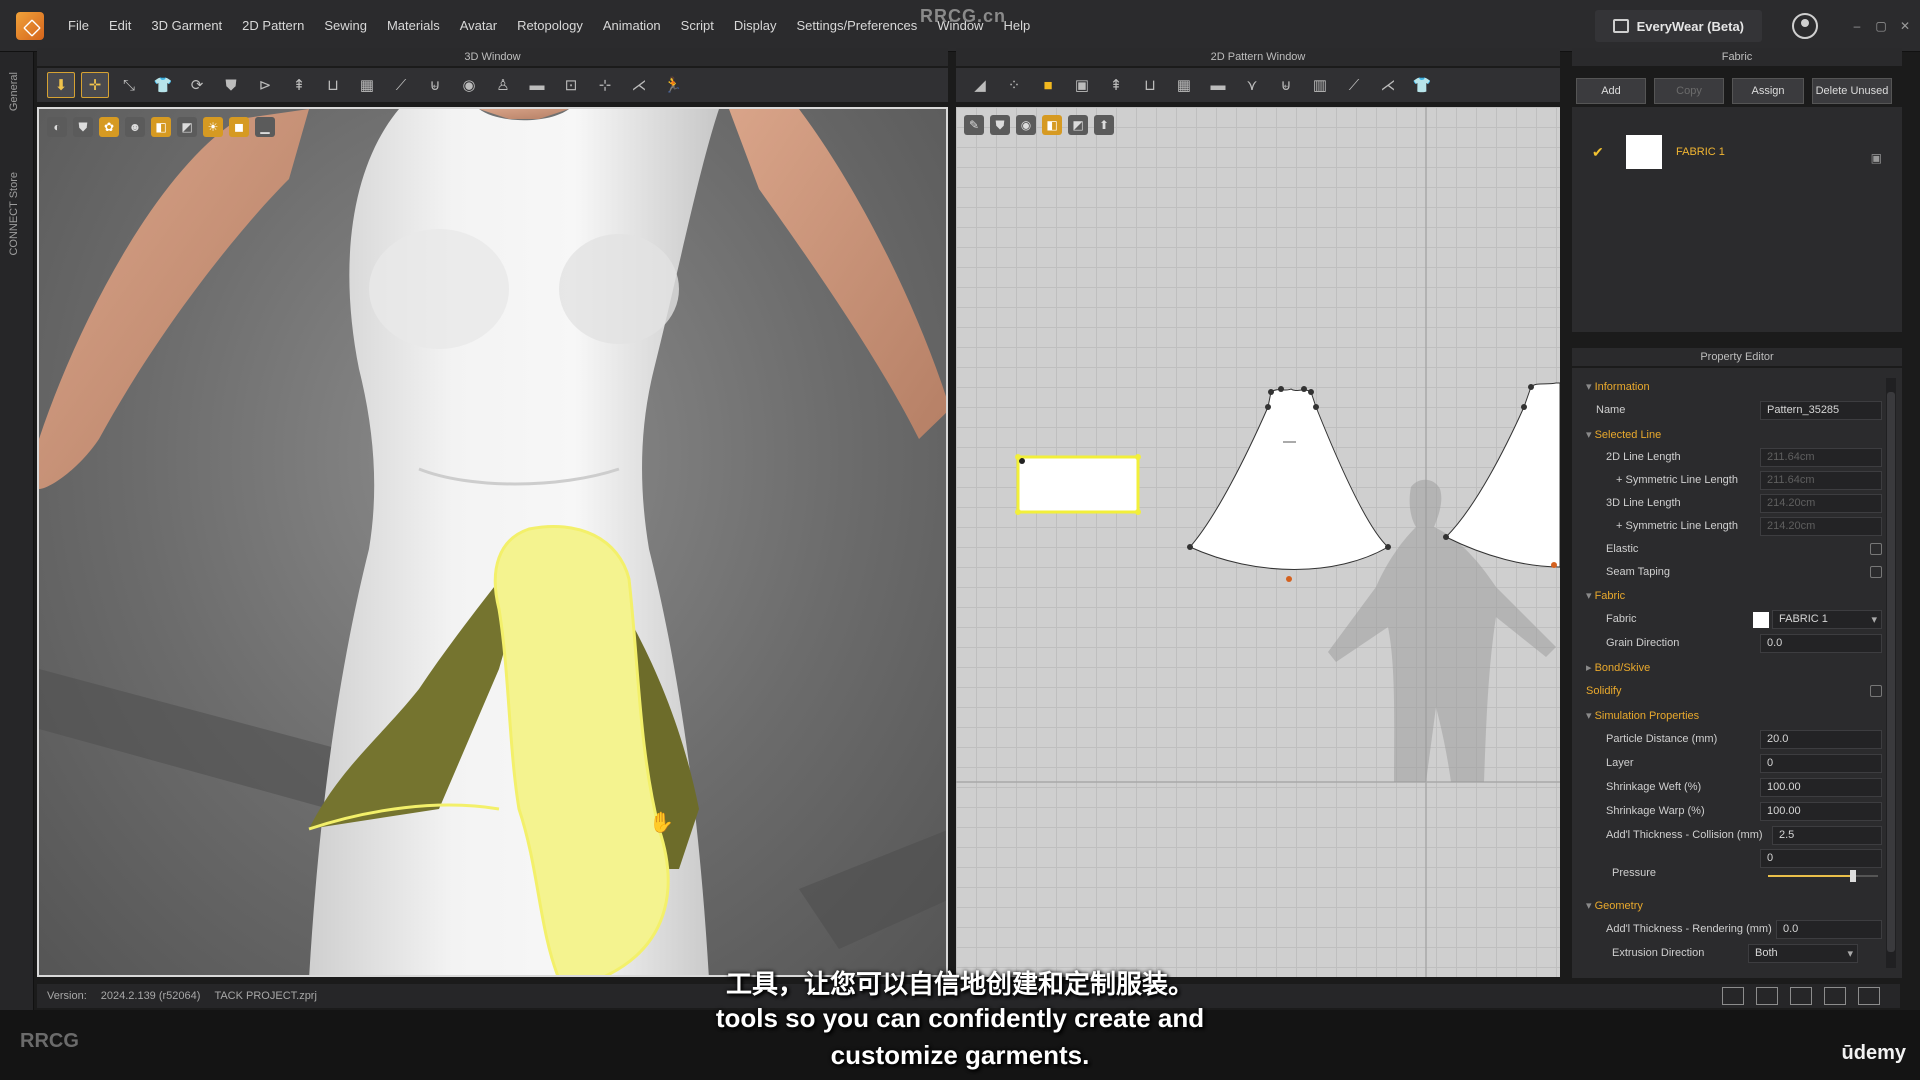  What do you see at coordinates (273, 25) in the screenshot?
I see `menu-2d-pattern: 2D Pattern` at bounding box center [273, 25].